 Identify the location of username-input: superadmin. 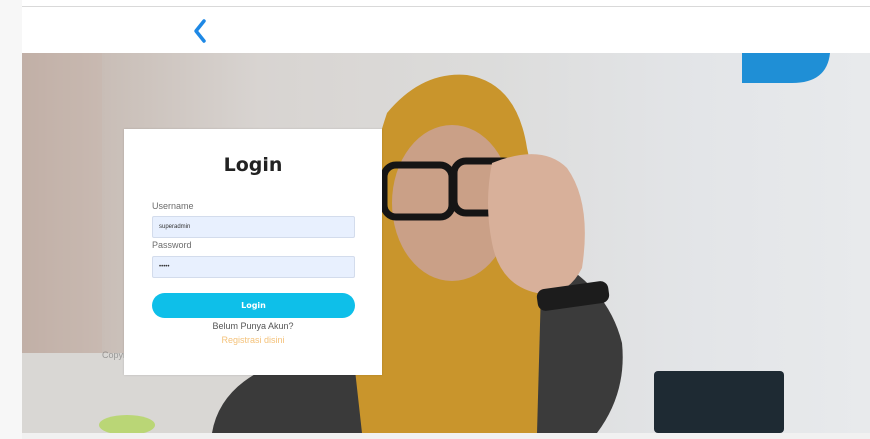
(253, 227).